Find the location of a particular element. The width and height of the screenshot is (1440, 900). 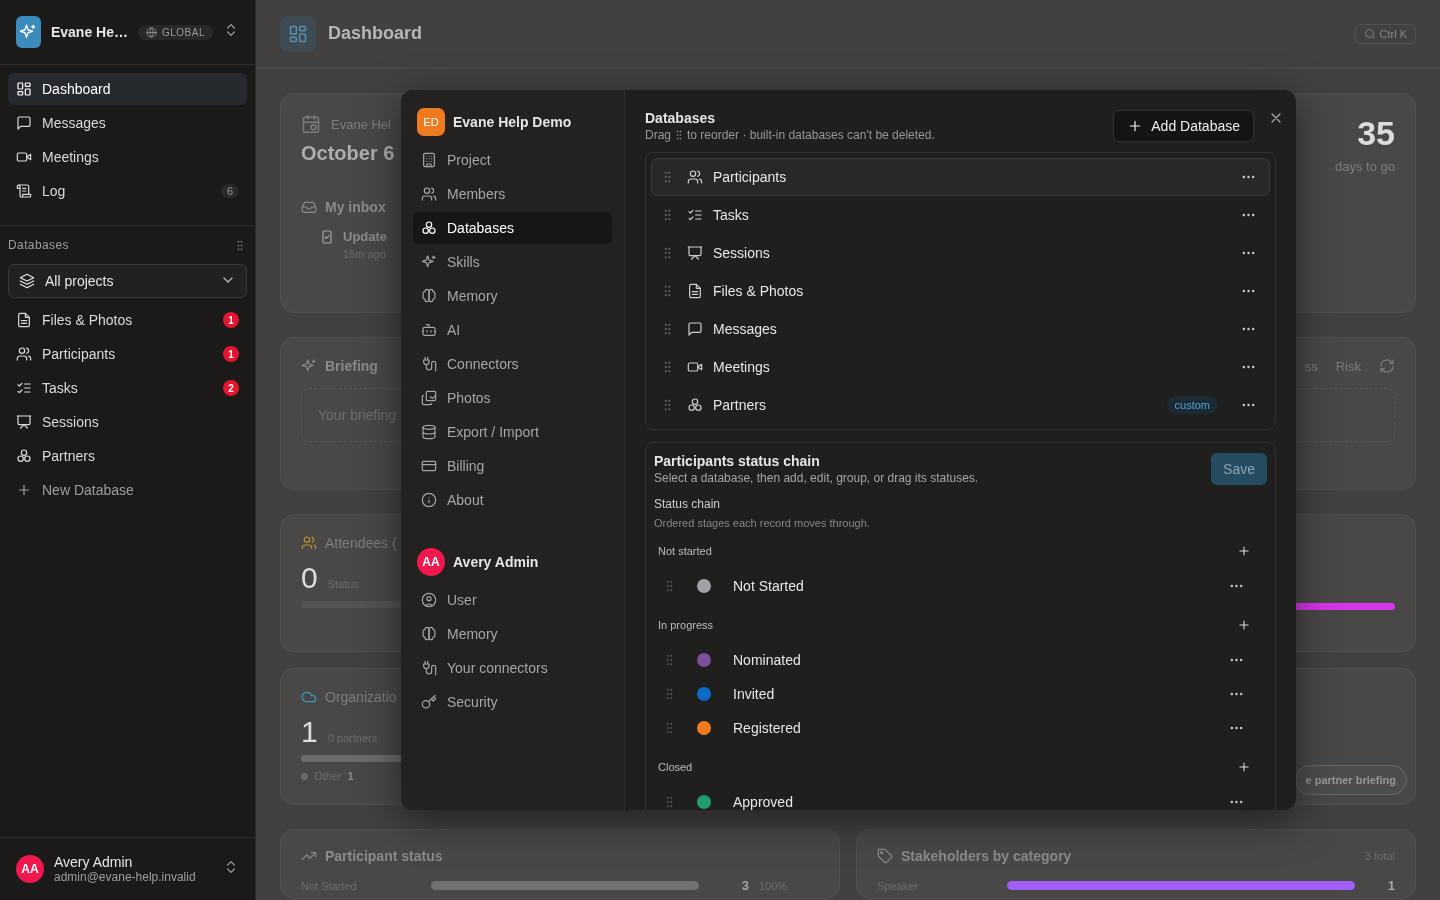

status-name: Not Started is located at coordinates (768, 586).